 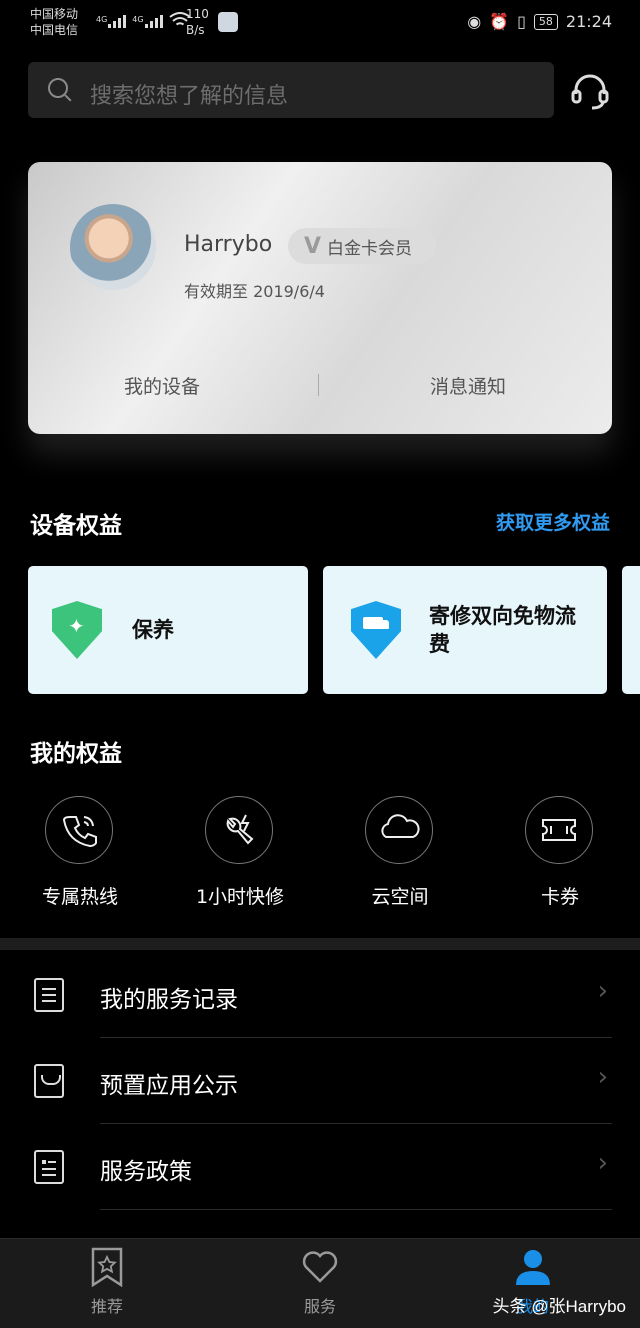 I want to click on menu-row-service-records: 我的服务记录 ›, so click(x=320, y=995).